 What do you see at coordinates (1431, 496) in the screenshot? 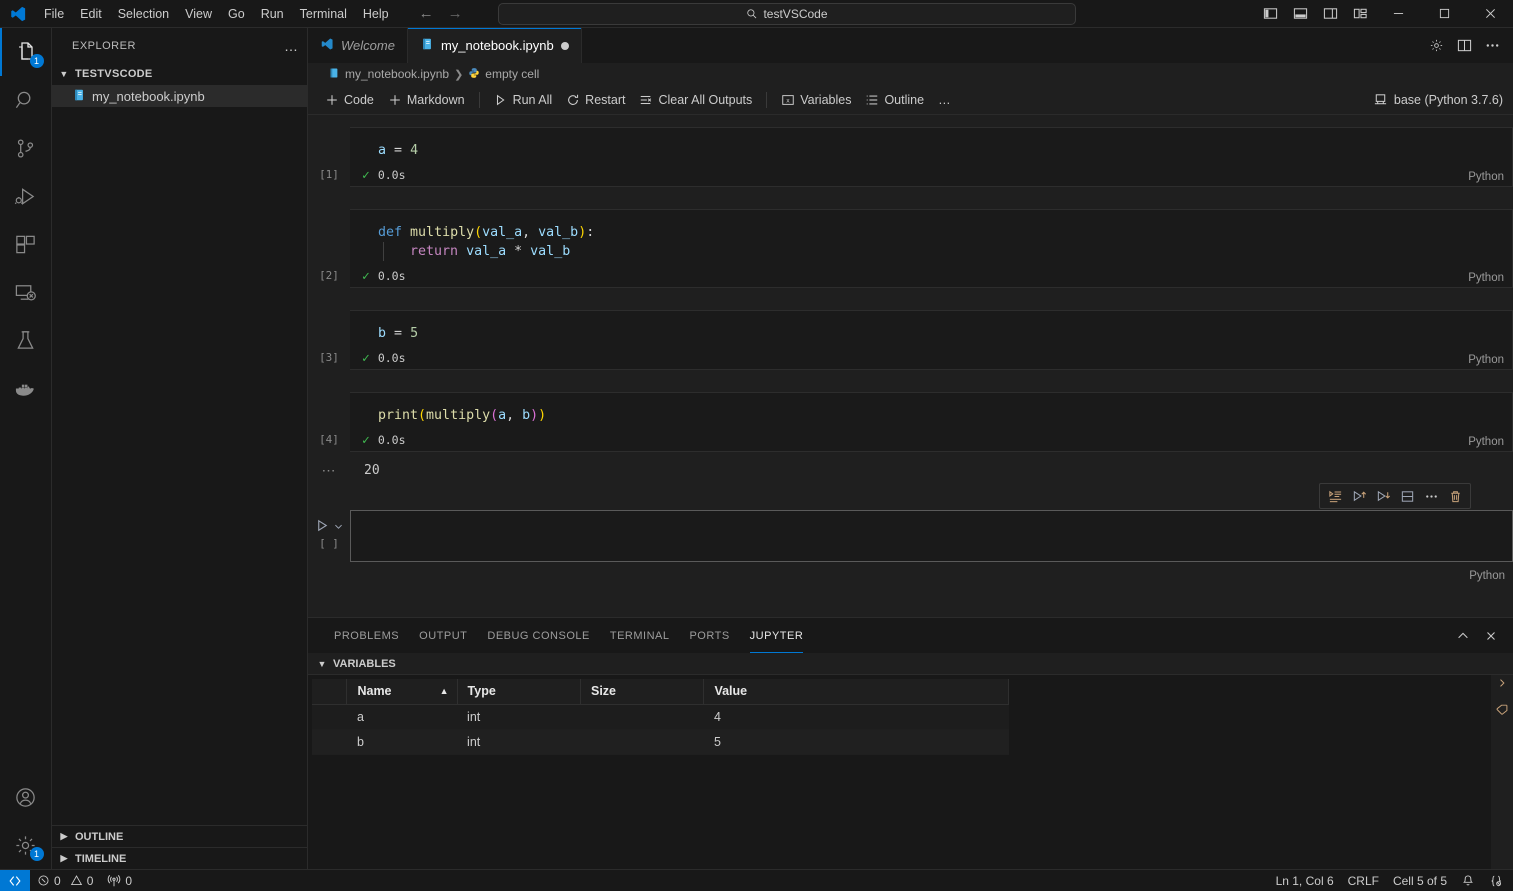
I see `cell-more-actions-icon` at bounding box center [1431, 496].